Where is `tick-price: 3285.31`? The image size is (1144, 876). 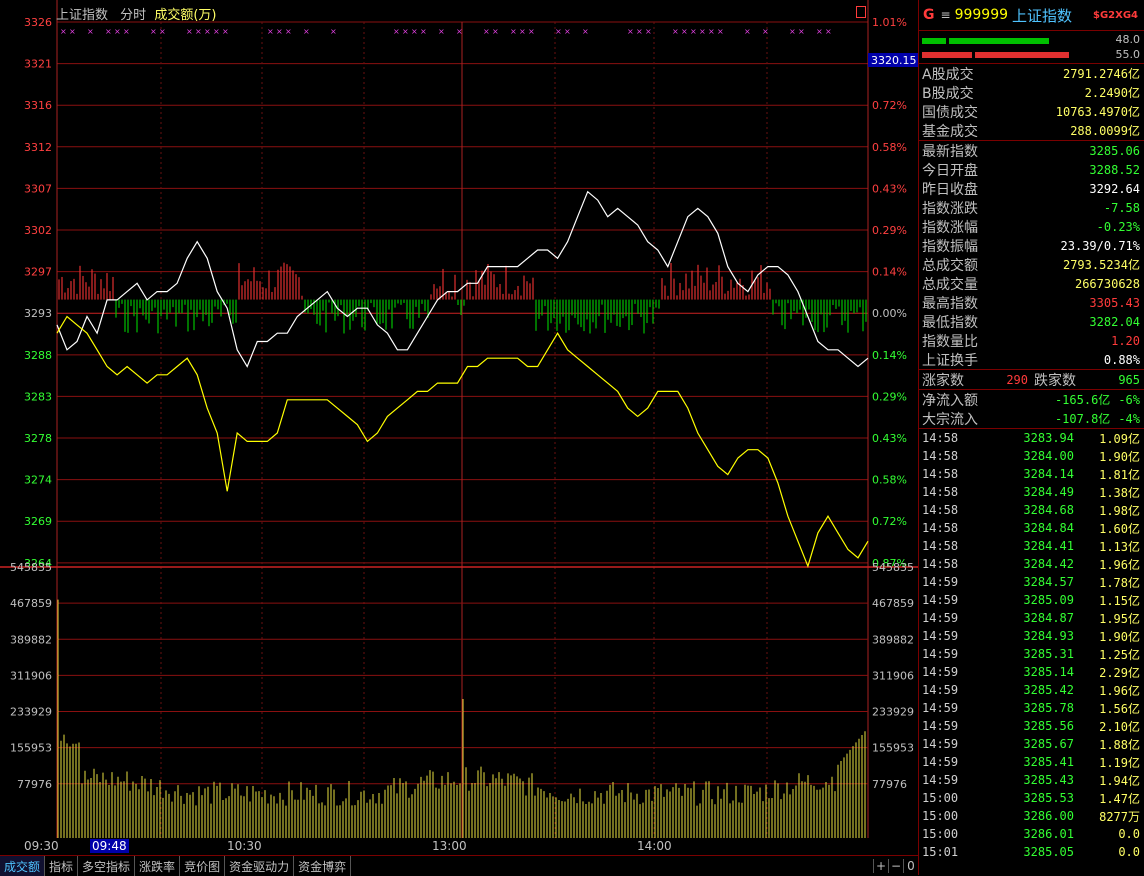
tick-price: 3285.31 is located at coordinates (1048, 654).